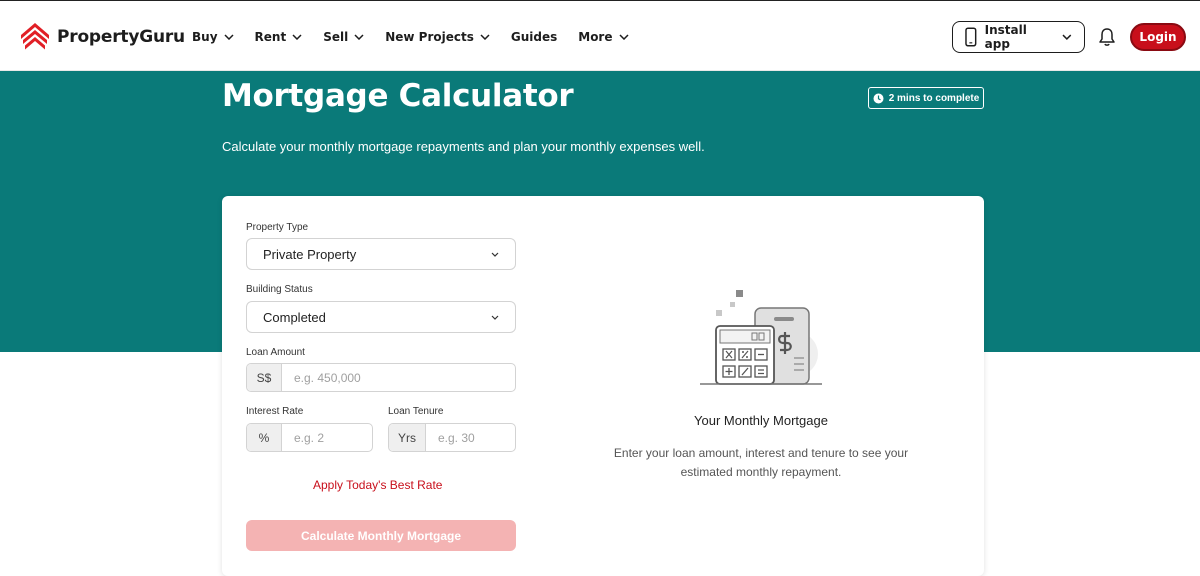  Describe the element at coordinates (381, 317) in the screenshot. I see `building-status-select: Completed` at that location.